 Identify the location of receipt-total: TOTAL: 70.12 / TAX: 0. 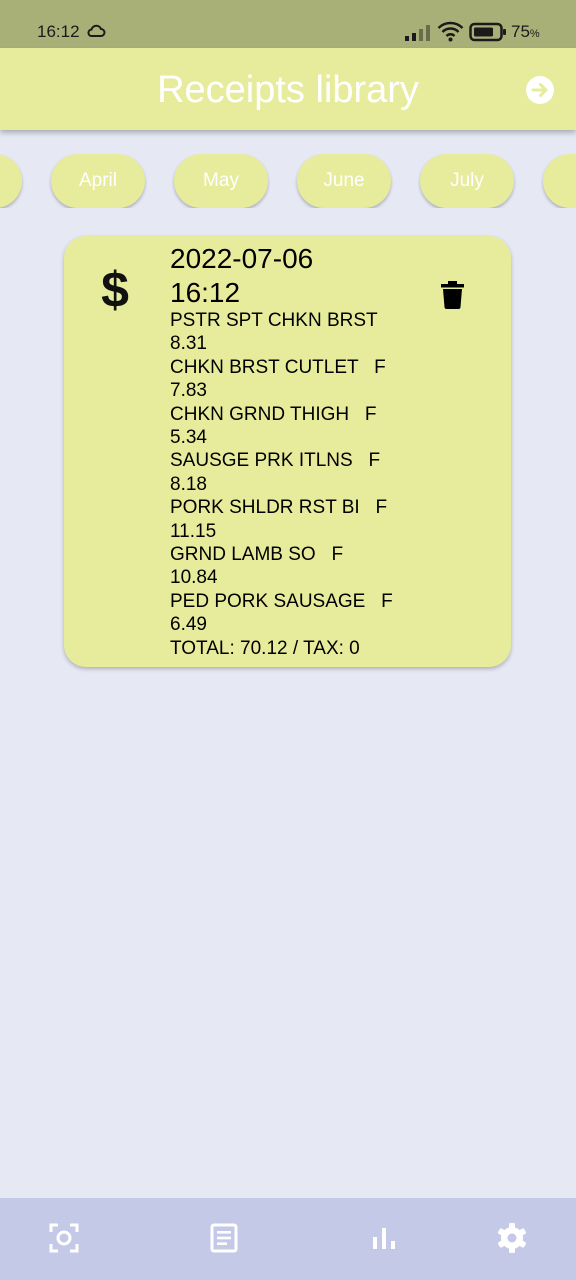
(265, 648).